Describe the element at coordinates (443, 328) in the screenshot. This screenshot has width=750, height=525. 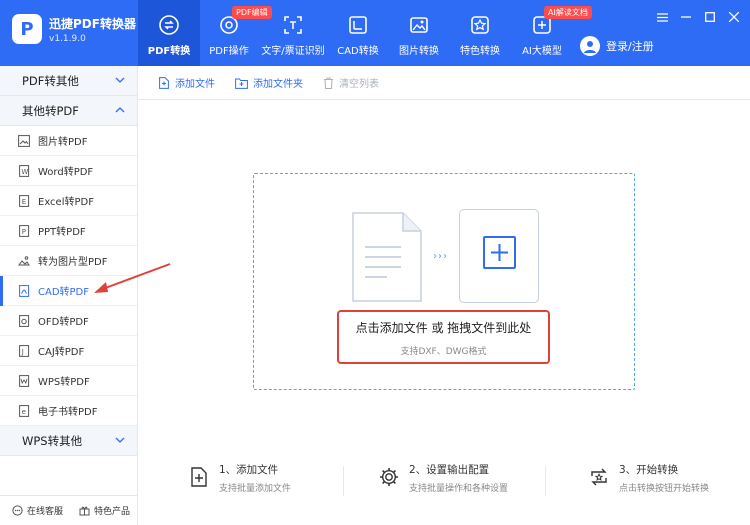
I see `drop-hint-title: 点击添加文件 或 拖拽文件到此处` at that location.